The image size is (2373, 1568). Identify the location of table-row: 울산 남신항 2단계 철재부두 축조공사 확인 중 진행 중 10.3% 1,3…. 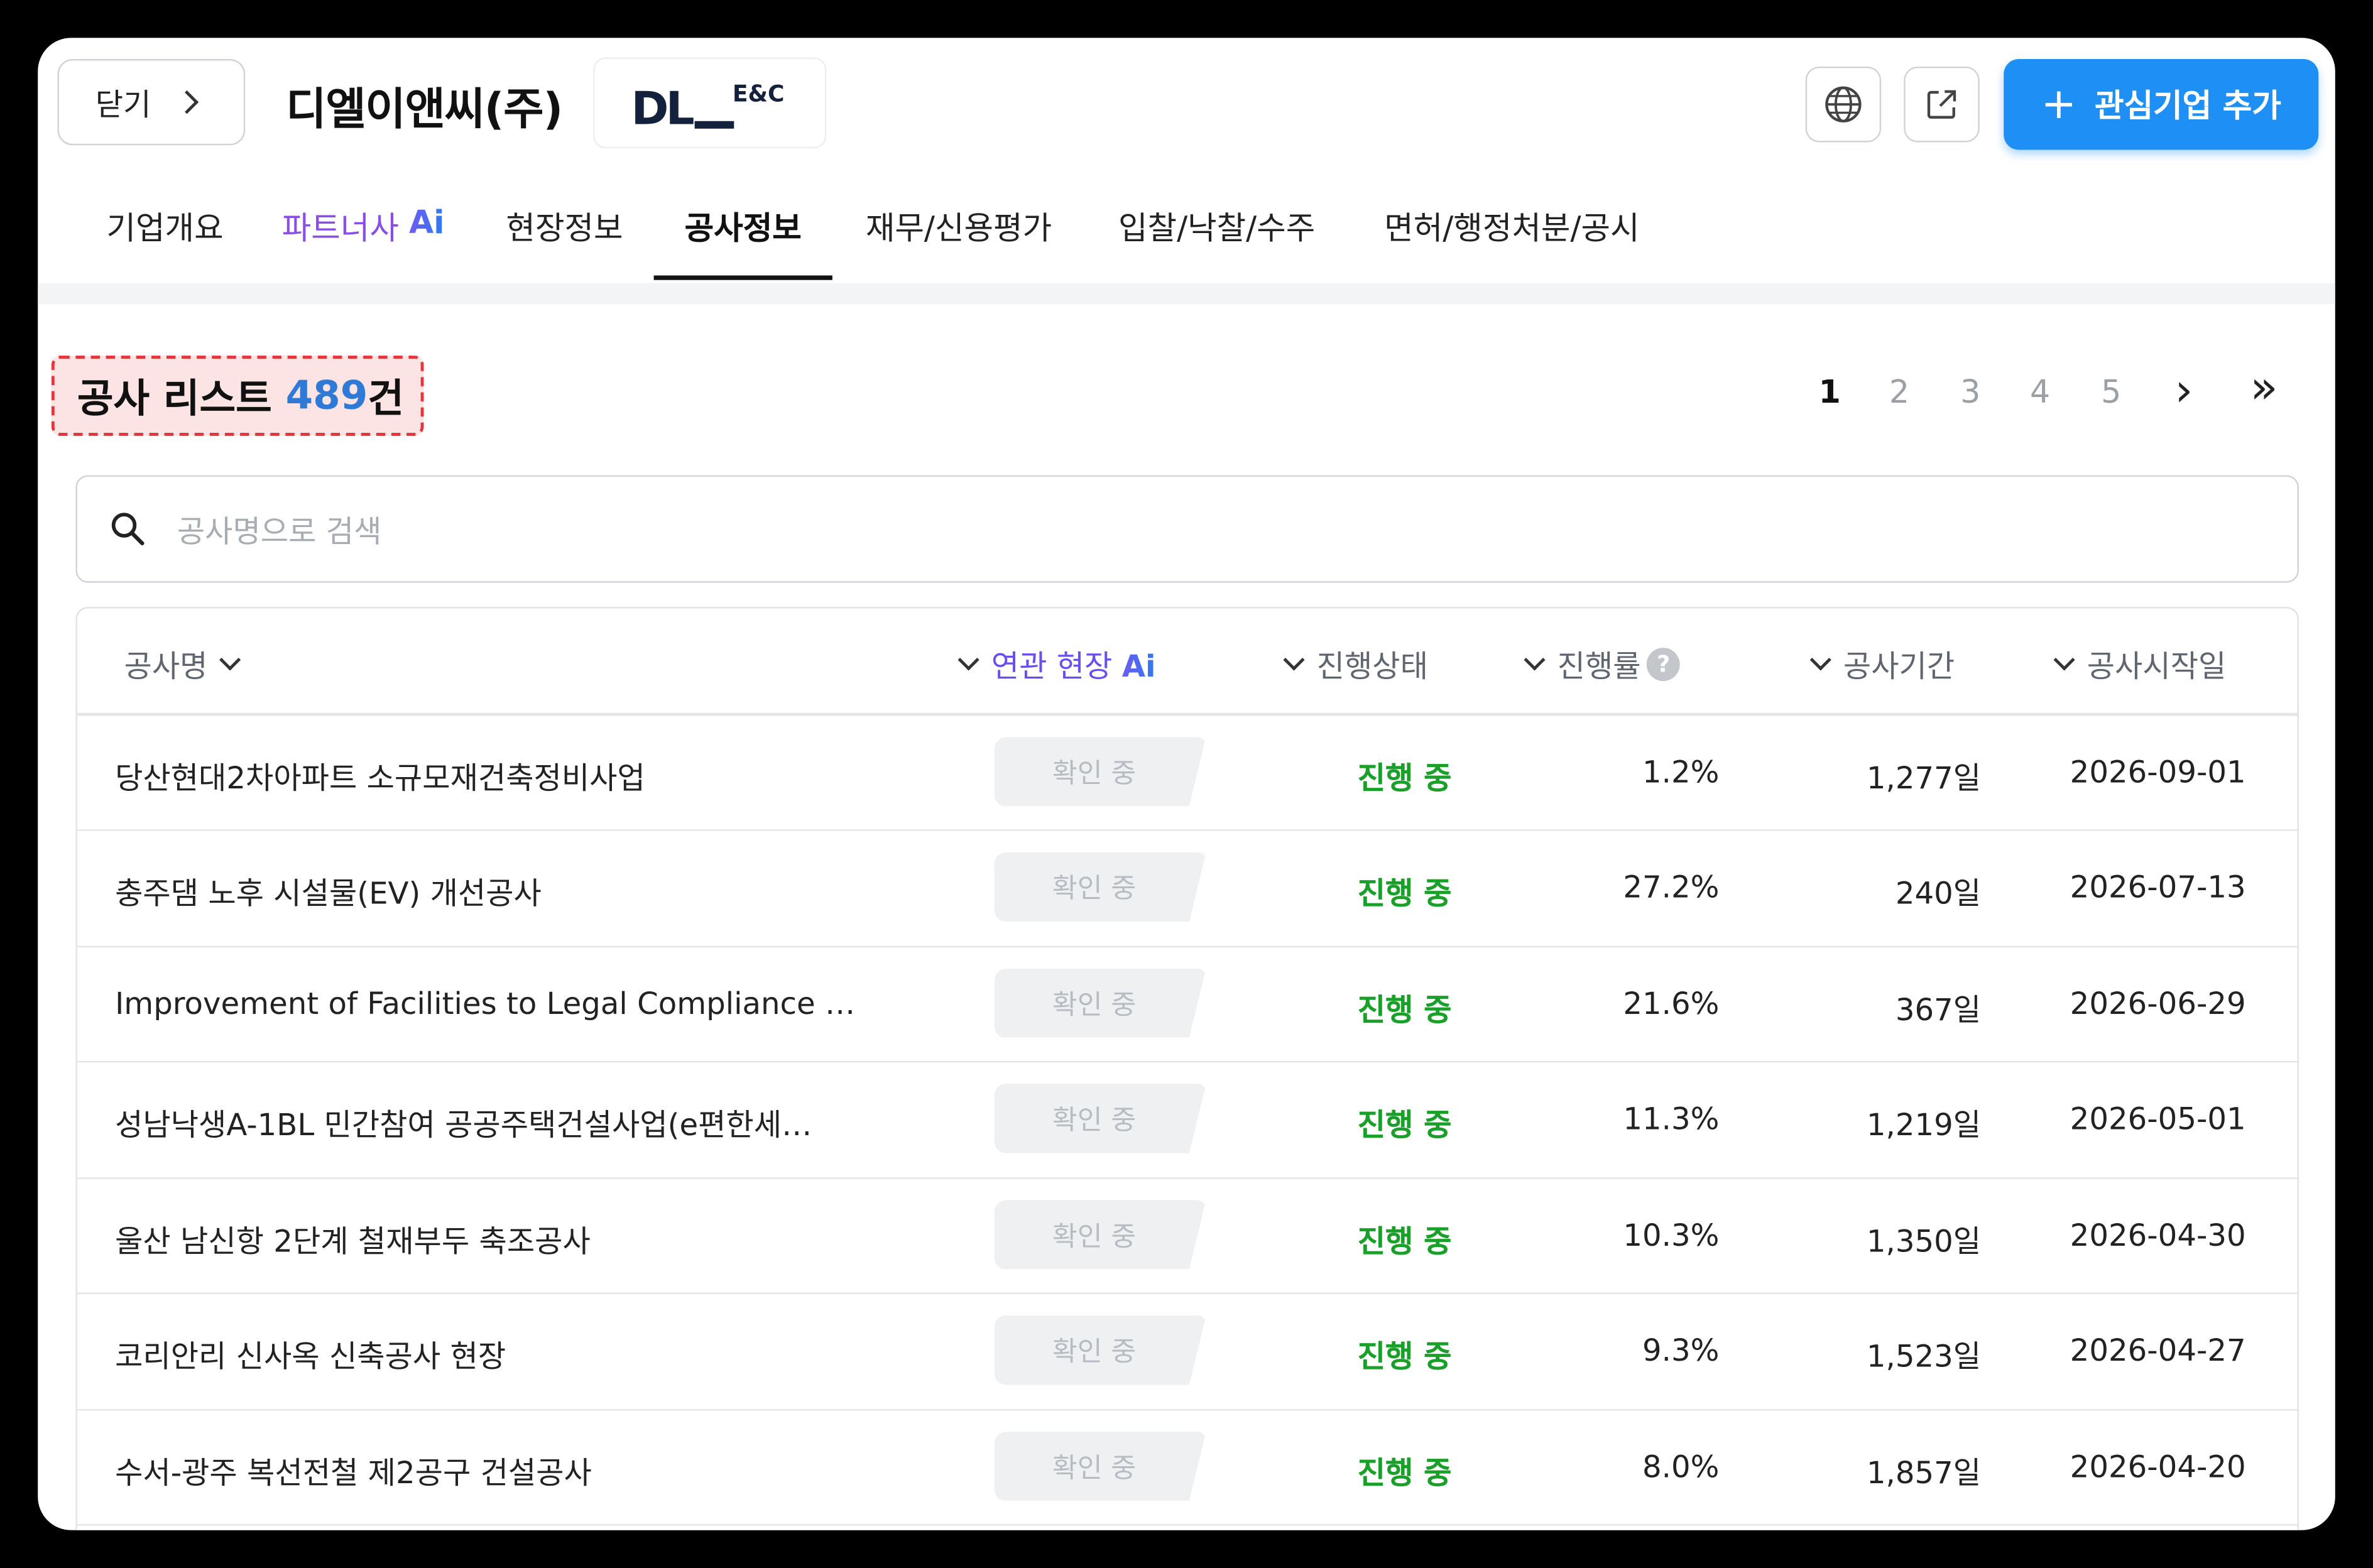
(1188, 1236).